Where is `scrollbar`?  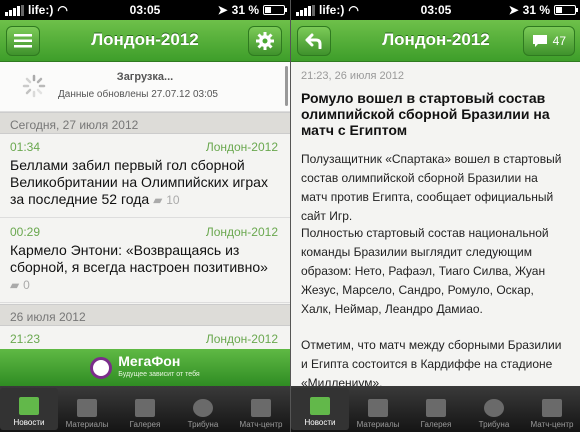
scrollbar is located at coordinates (286, 86).